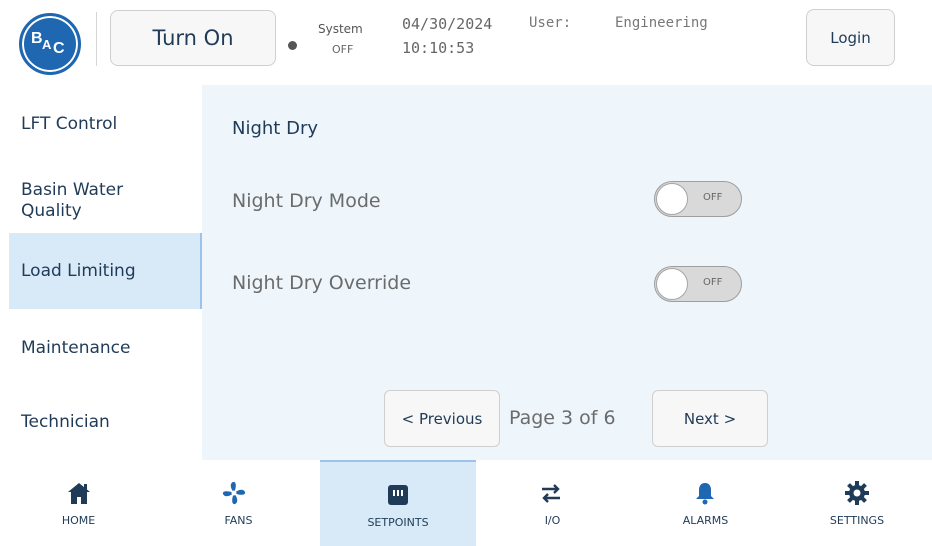  What do you see at coordinates (59, 48) in the screenshot?
I see `svg-text: C` at bounding box center [59, 48].